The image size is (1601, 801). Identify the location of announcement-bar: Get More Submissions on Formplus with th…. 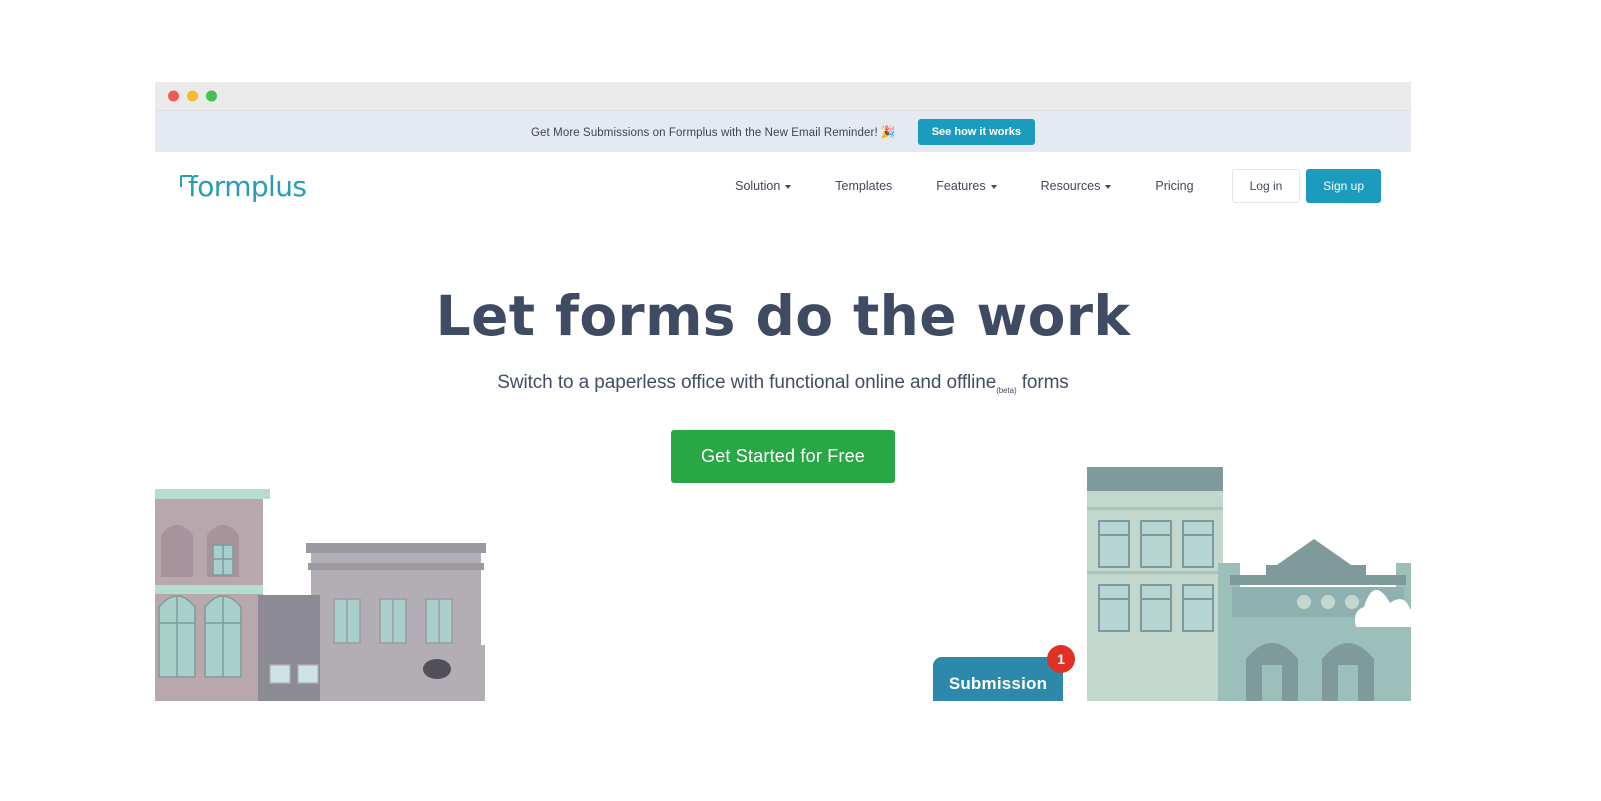
(783, 131).